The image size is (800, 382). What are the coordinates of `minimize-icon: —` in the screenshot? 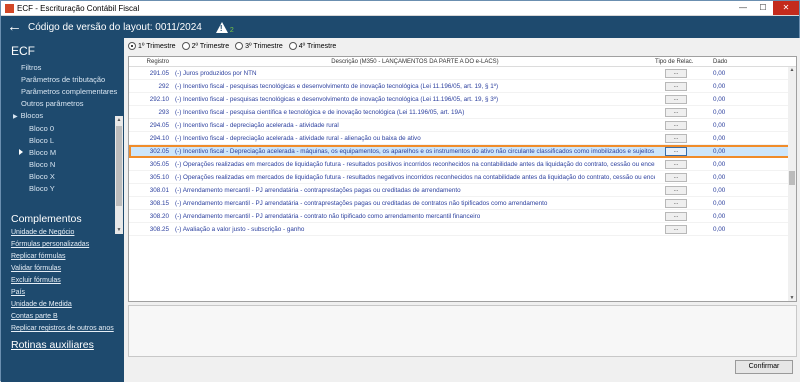 It's located at (743, 8).